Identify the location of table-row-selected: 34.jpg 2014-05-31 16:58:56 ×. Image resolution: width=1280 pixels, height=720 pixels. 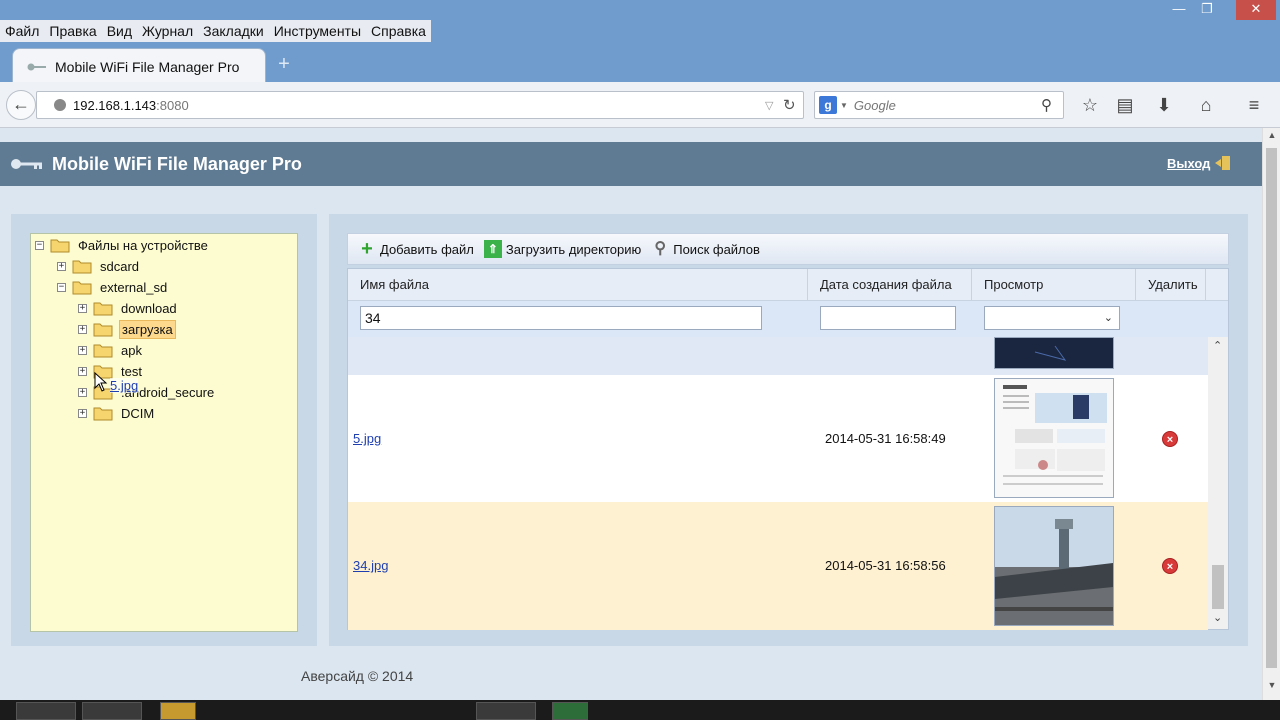
(778, 566).